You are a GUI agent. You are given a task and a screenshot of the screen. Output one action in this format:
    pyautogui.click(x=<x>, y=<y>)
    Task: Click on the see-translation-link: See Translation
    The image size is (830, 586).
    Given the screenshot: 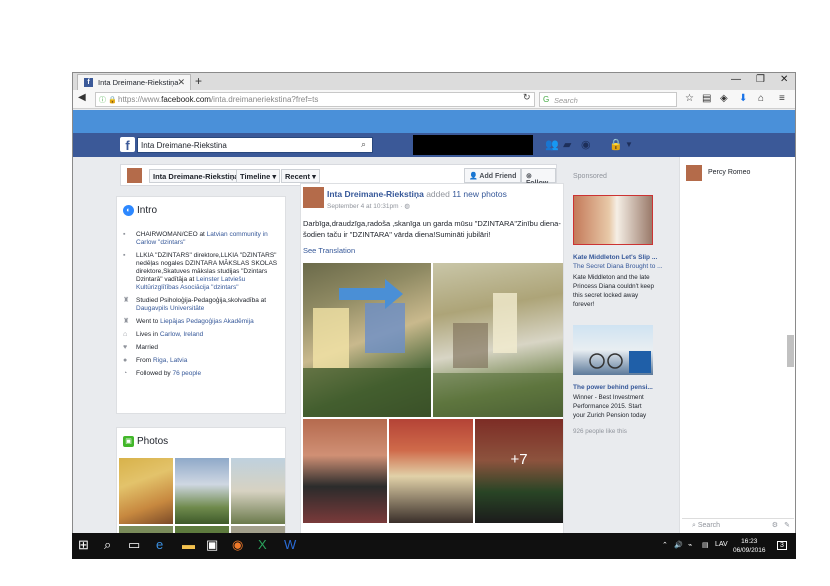 What is the action you would take?
    pyautogui.click(x=329, y=250)
    